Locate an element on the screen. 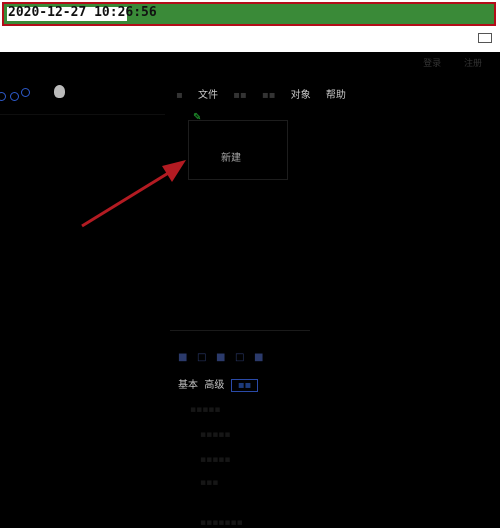  arrow-head is located at coordinates (174, 171).